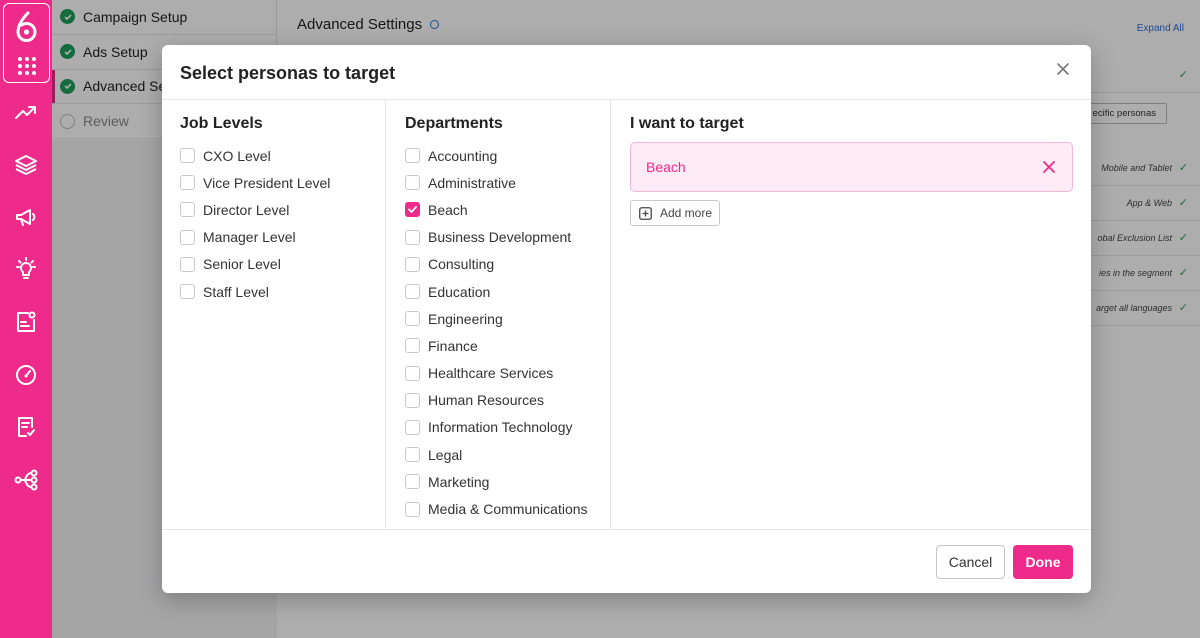 This screenshot has height=638, width=1200. Describe the element at coordinates (459, 481) in the screenshot. I see `checkbox-label: Marketing` at that location.